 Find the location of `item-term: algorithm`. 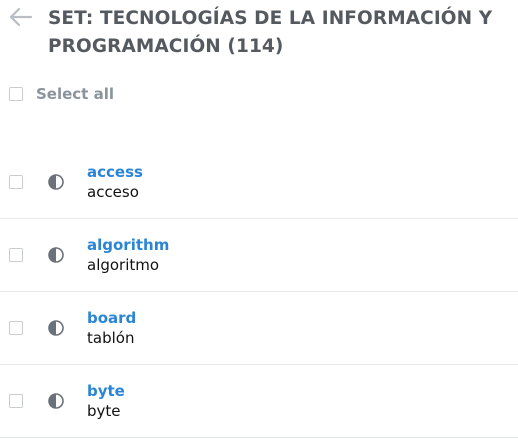

item-term: algorithm is located at coordinates (128, 245).